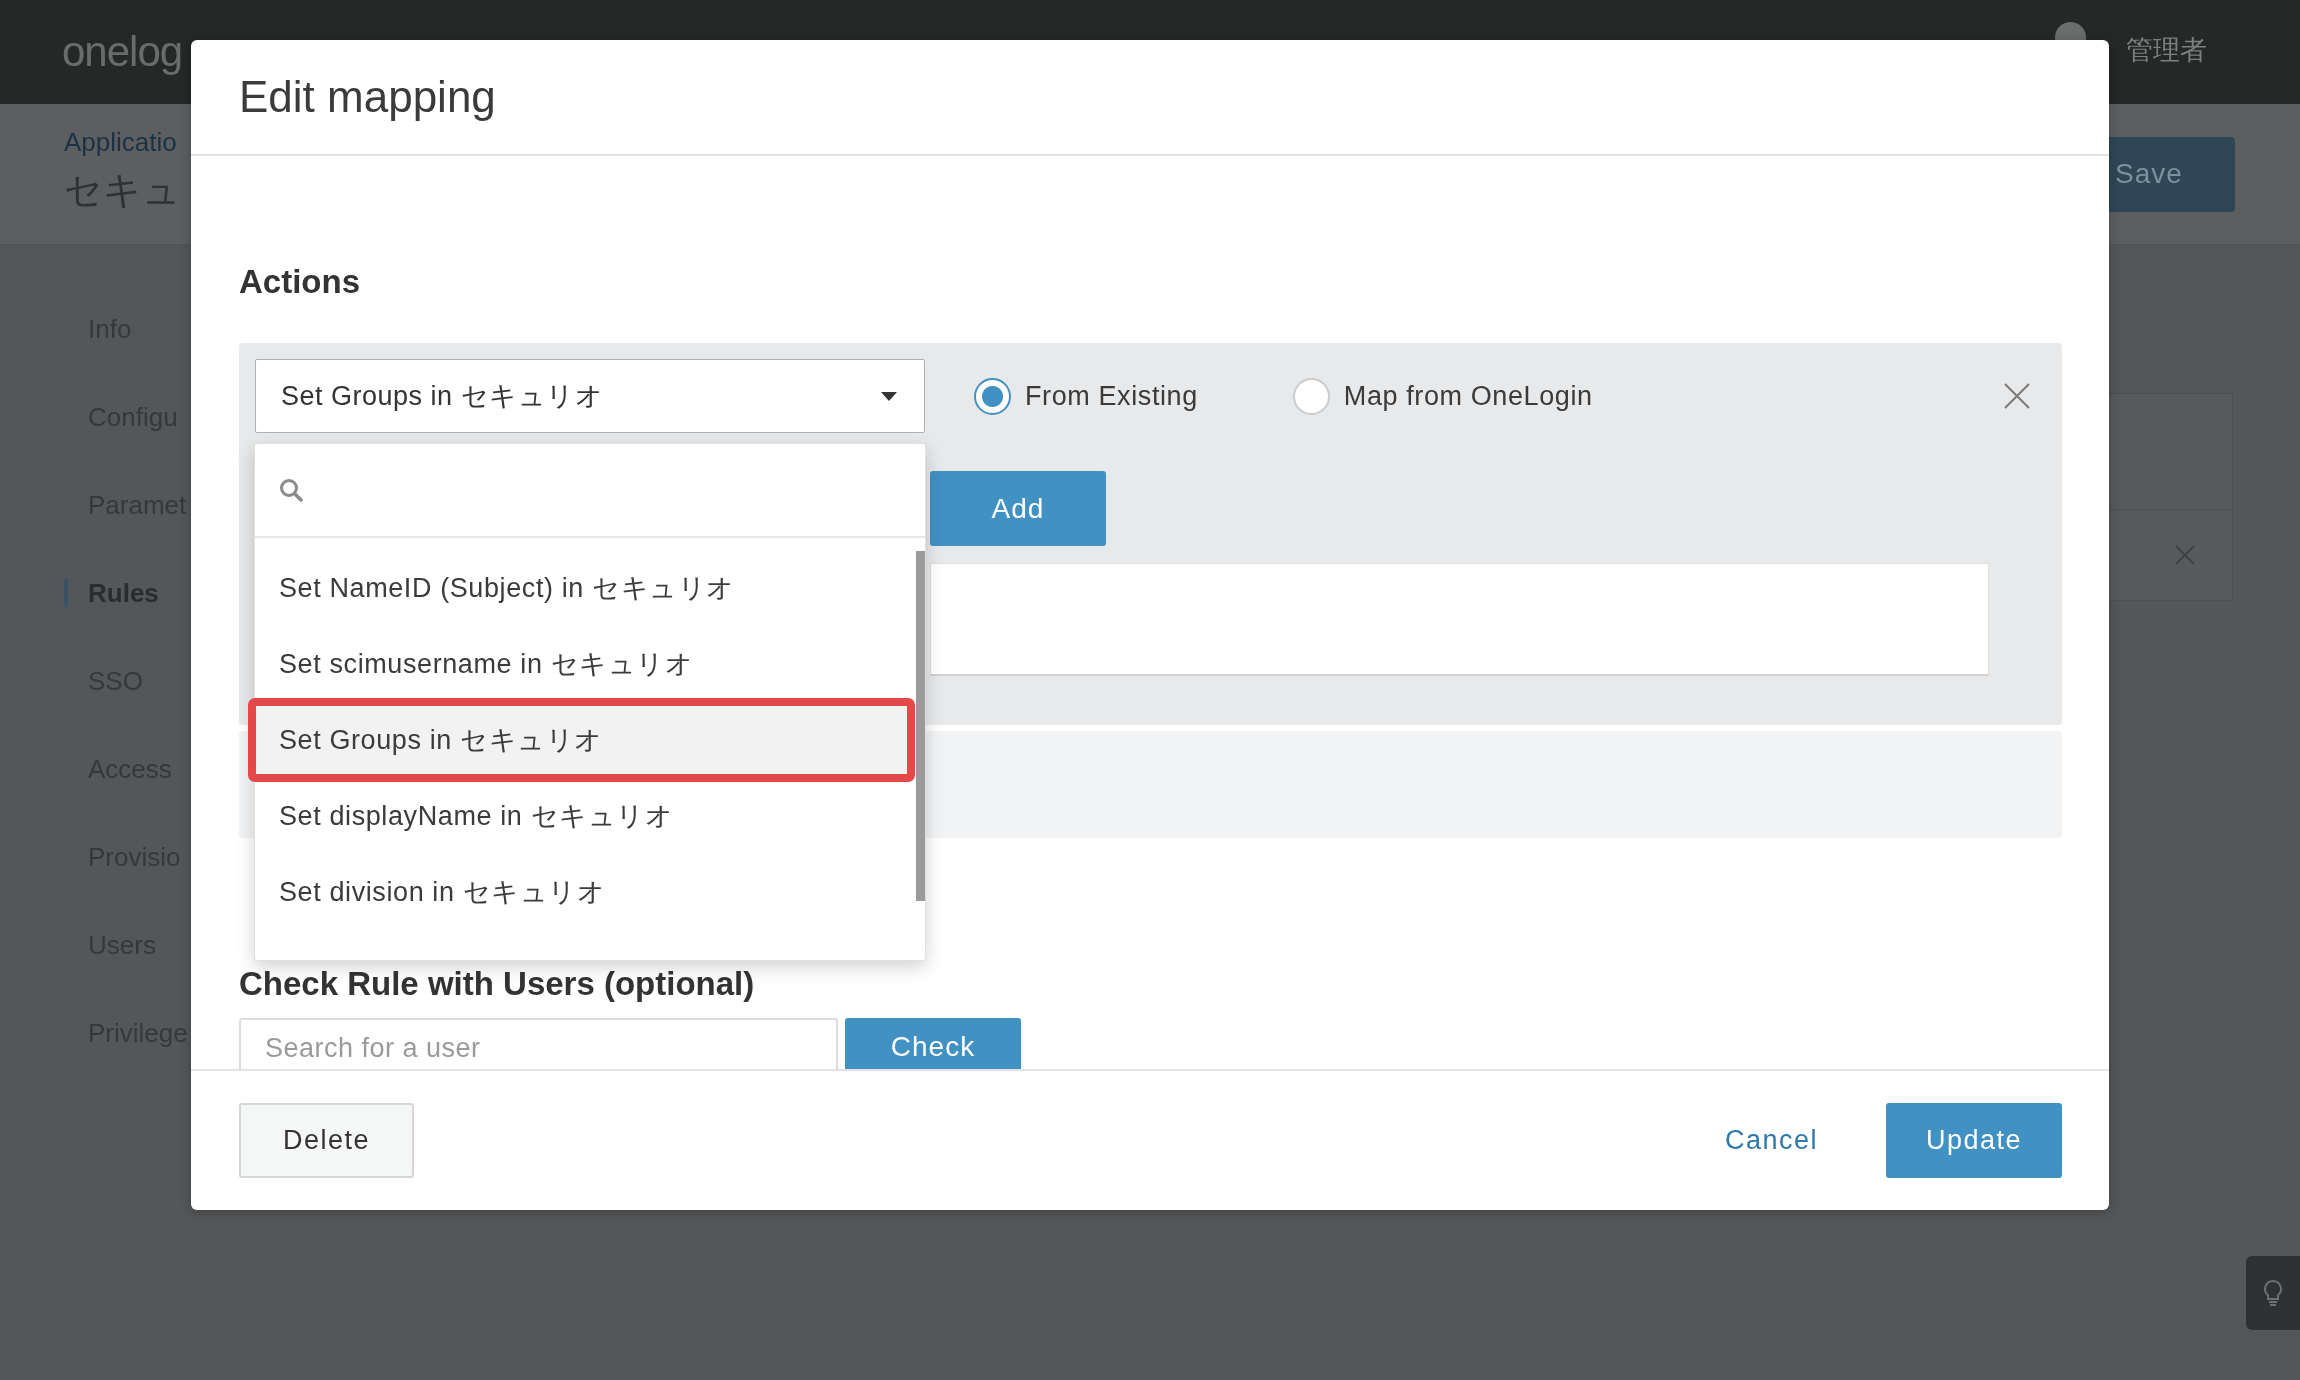  Describe the element at coordinates (1018, 508) in the screenshot. I see `add-button: Add` at that location.